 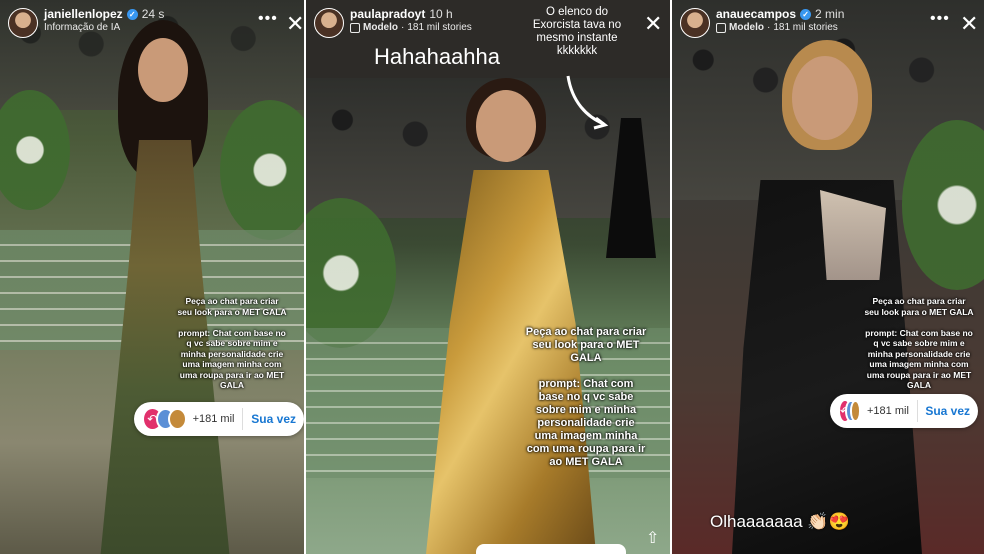 What do you see at coordinates (387, 14) in the screenshot?
I see `username: paulapradoyt` at bounding box center [387, 14].